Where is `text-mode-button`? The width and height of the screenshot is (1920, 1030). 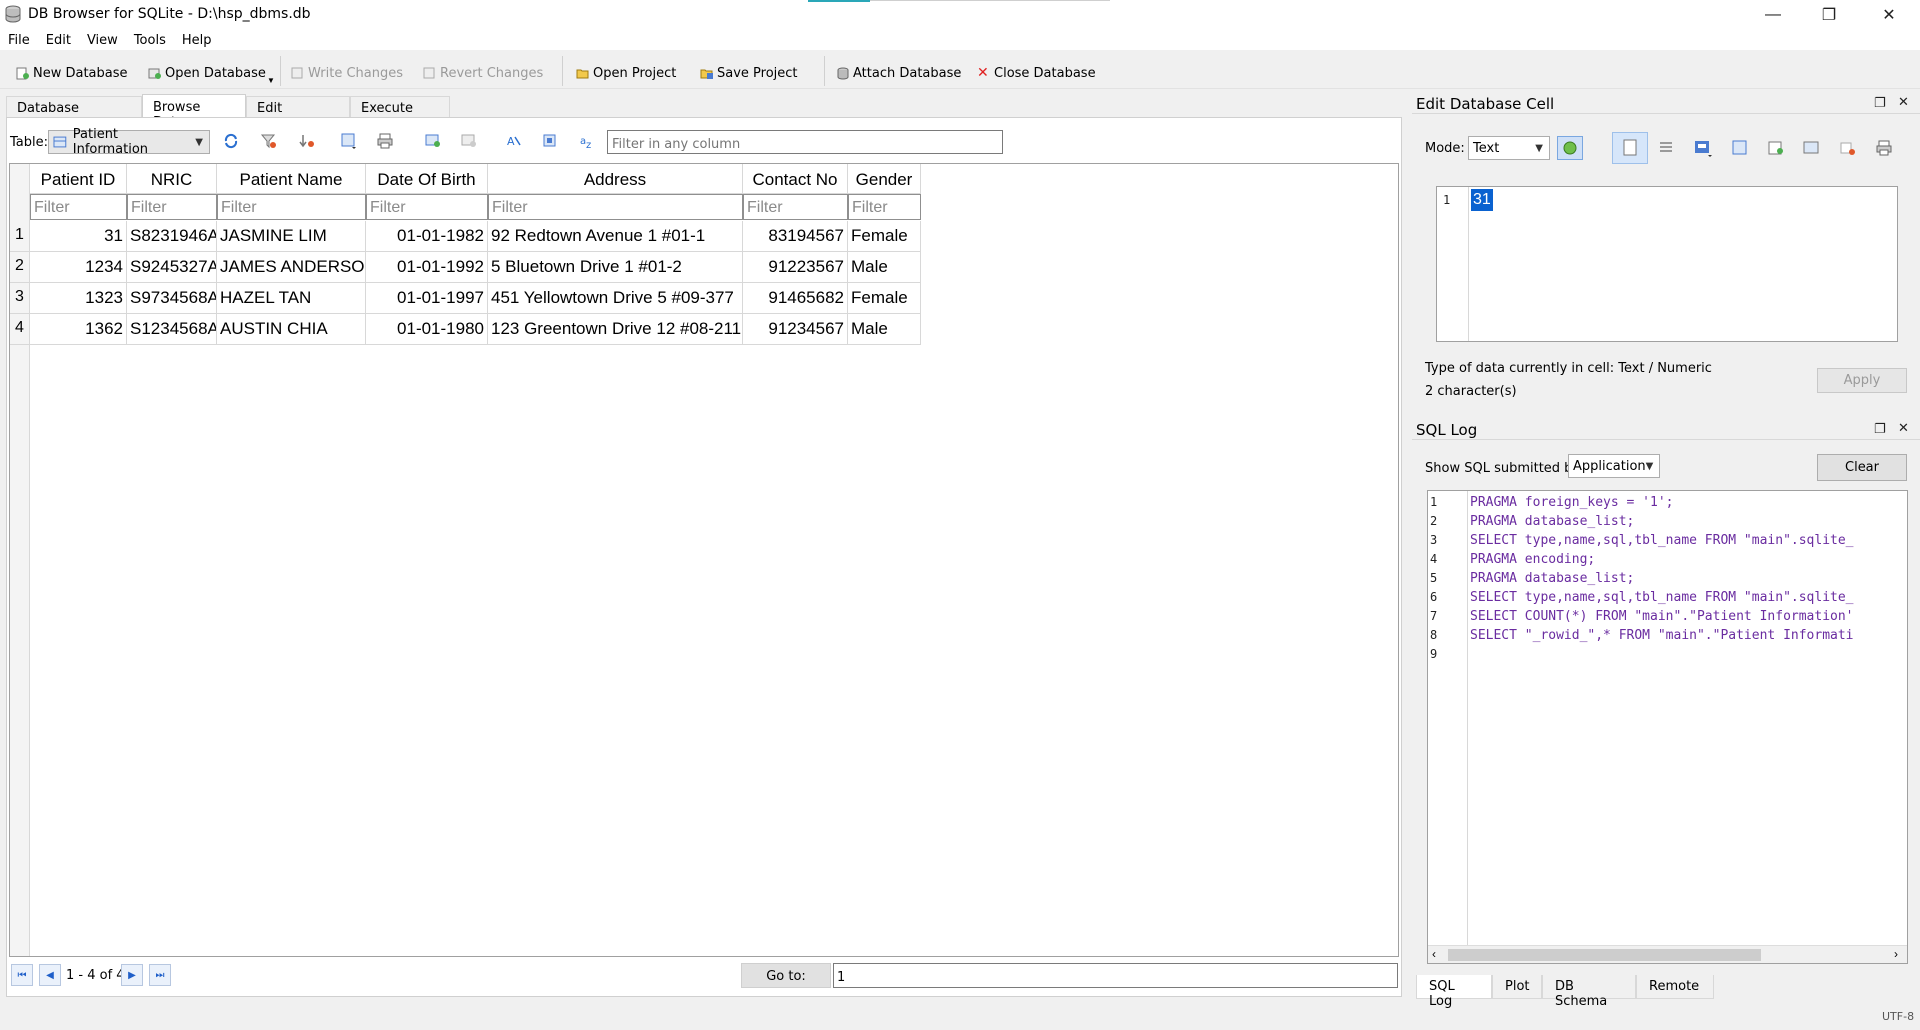
text-mode-button is located at coordinates (1630, 148).